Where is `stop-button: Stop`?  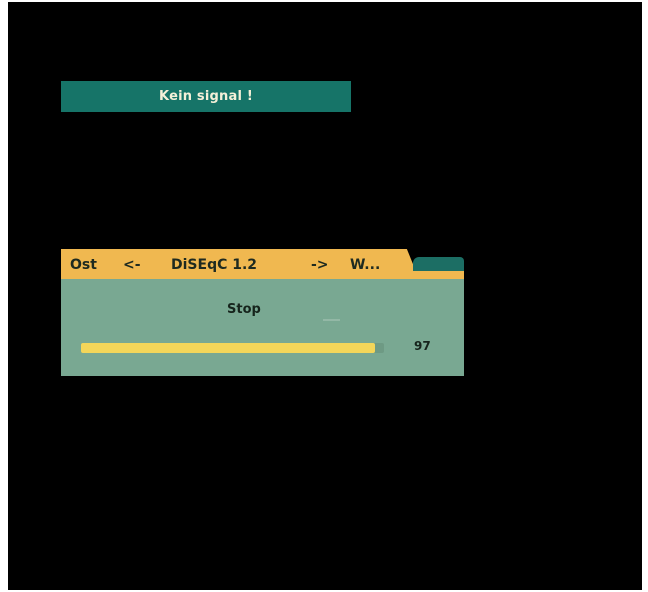 stop-button: Stop is located at coordinates (244, 309).